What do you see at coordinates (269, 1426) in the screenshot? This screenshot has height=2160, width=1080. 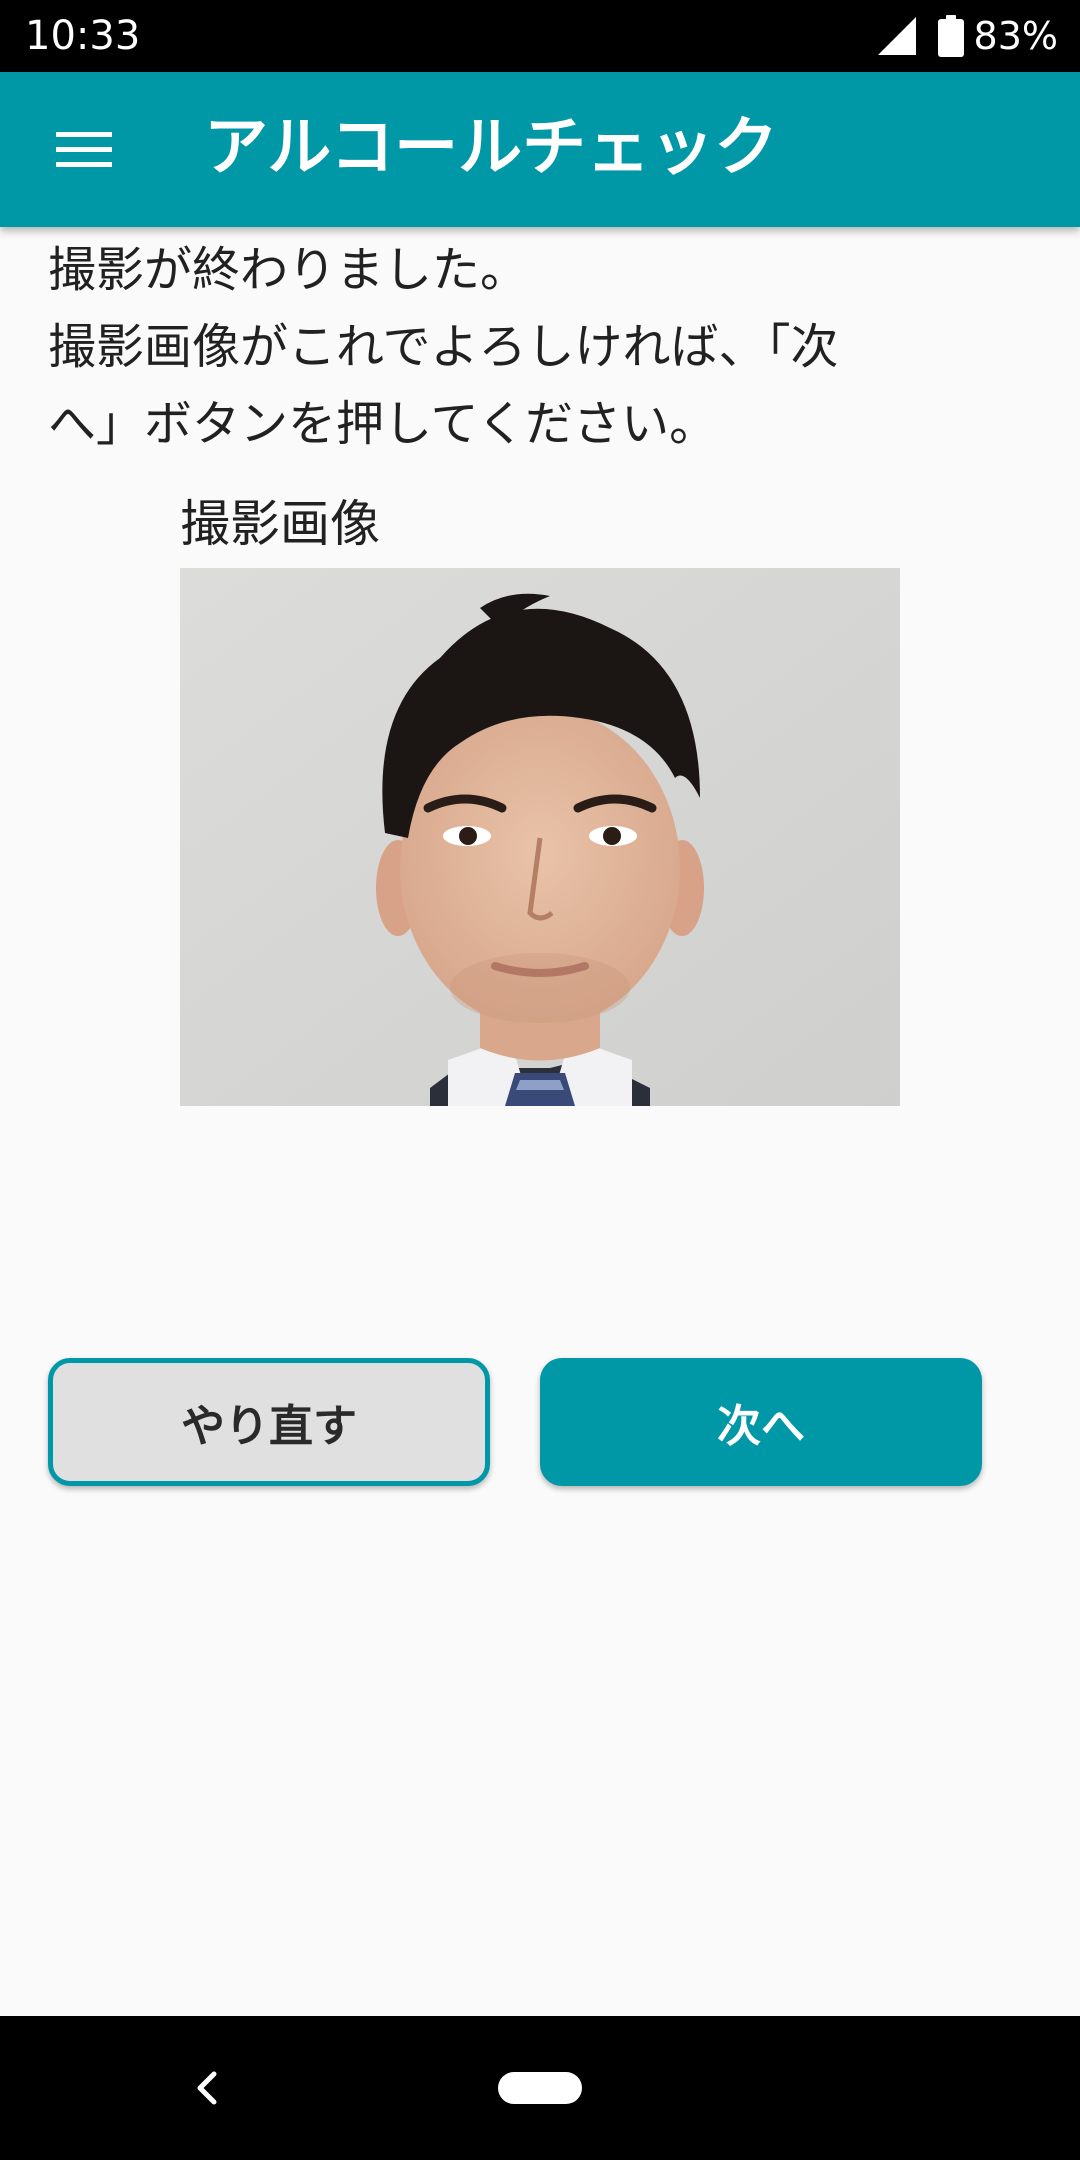 I see `retry-button-label: やり直す` at bounding box center [269, 1426].